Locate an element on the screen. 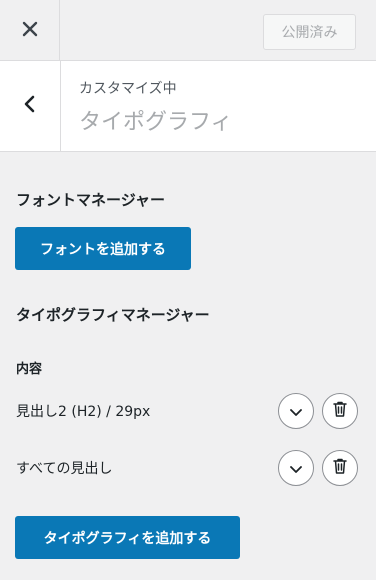 Image resolution: width=376 pixels, height=580 pixels. typography-item-label: 見出し2 (H2) / 29px is located at coordinates (83, 412).